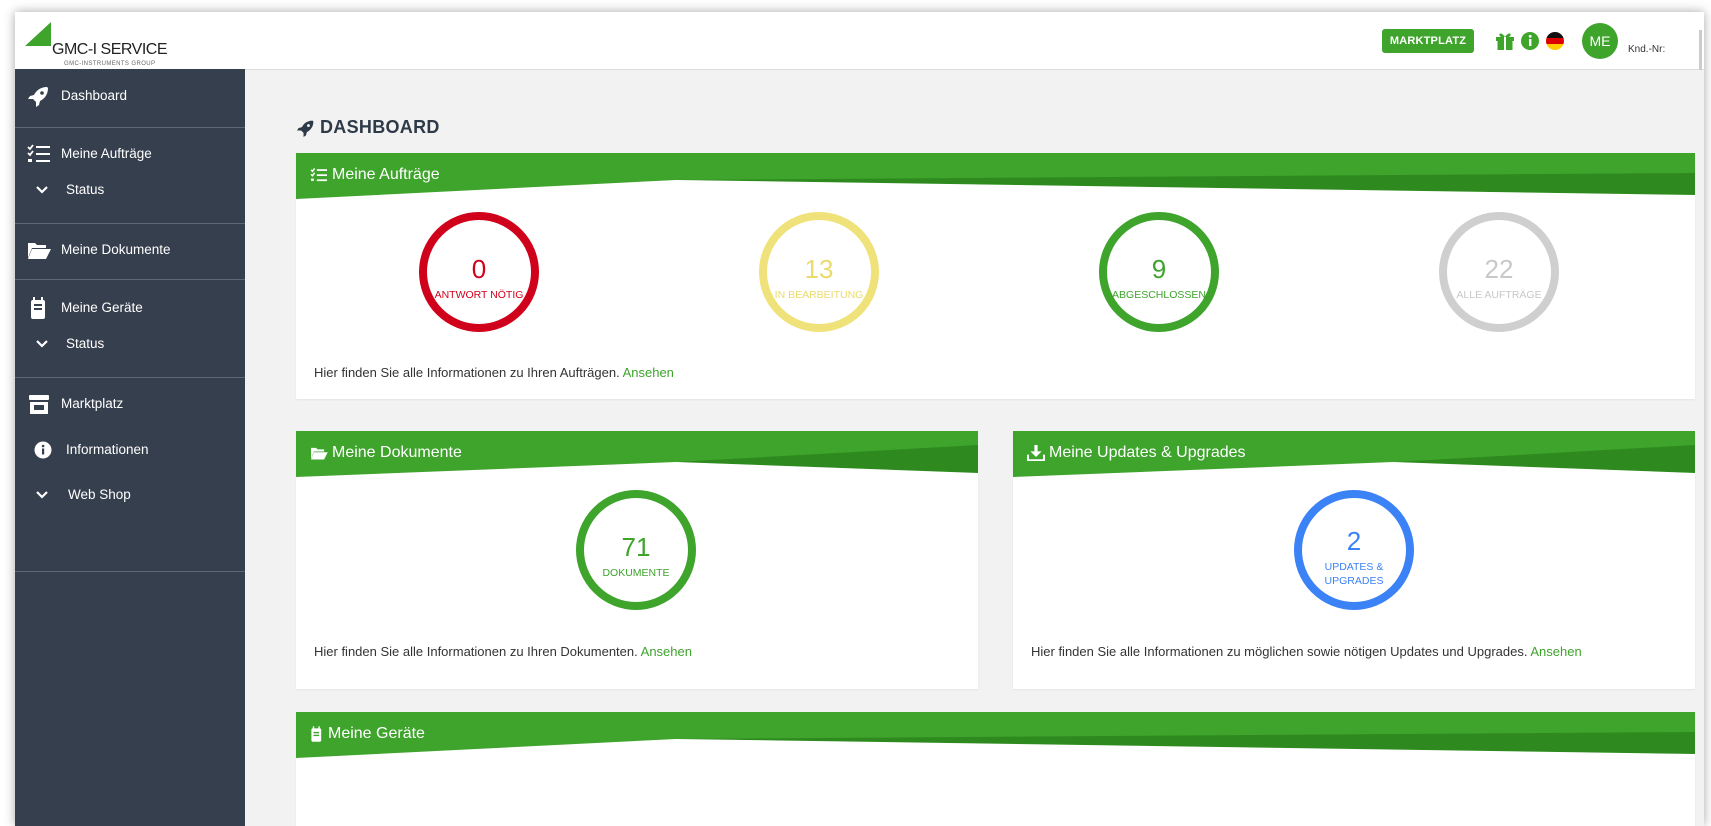 This screenshot has width=1711, height=826. Describe the element at coordinates (819, 295) in the screenshot. I see `stat-label: IN BEARBEITUNG` at that location.